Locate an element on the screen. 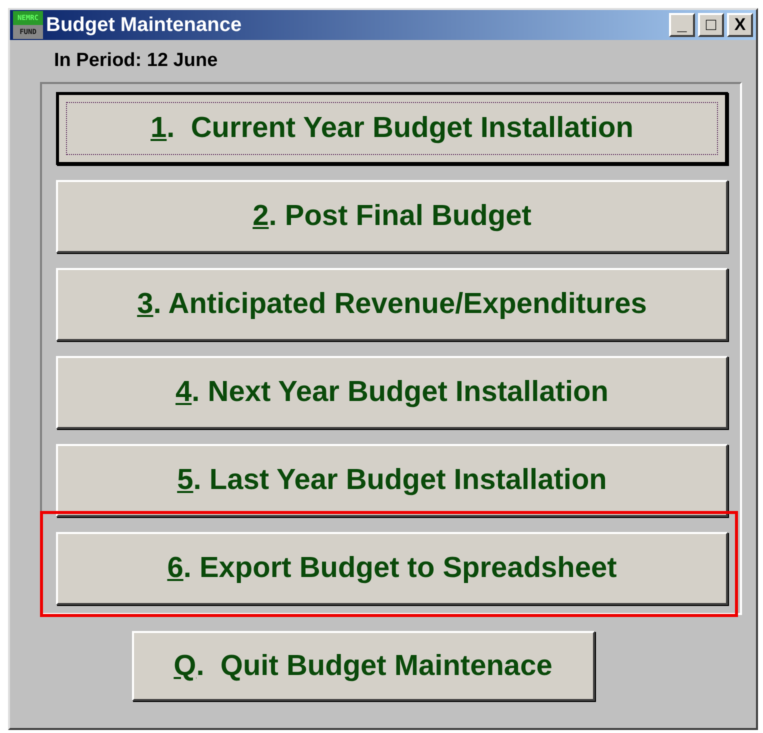 The height and width of the screenshot is (733, 763). menu-button: 4. Next Year Budget Installation is located at coordinates (392, 392).